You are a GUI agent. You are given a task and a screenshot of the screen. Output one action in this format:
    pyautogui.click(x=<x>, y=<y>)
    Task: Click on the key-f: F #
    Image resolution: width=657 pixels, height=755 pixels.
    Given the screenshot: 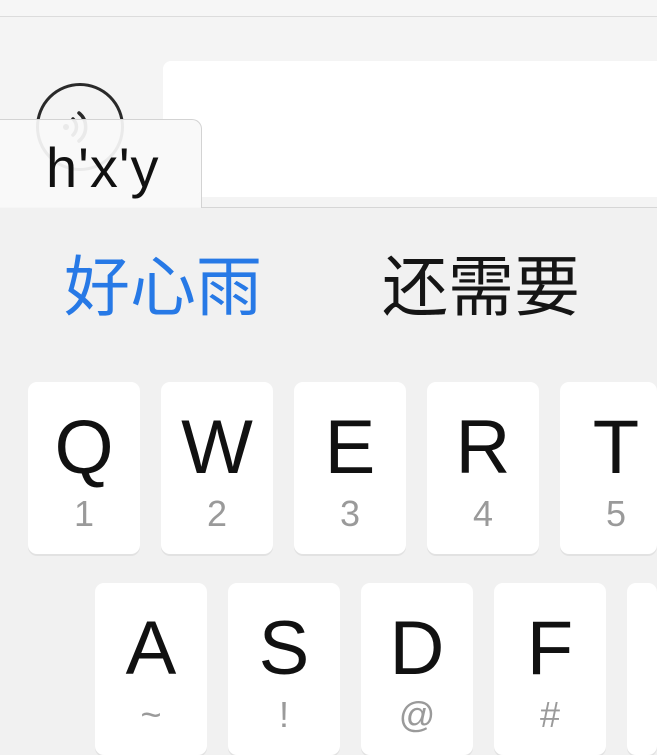 What is the action you would take?
    pyautogui.click(x=550, y=669)
    